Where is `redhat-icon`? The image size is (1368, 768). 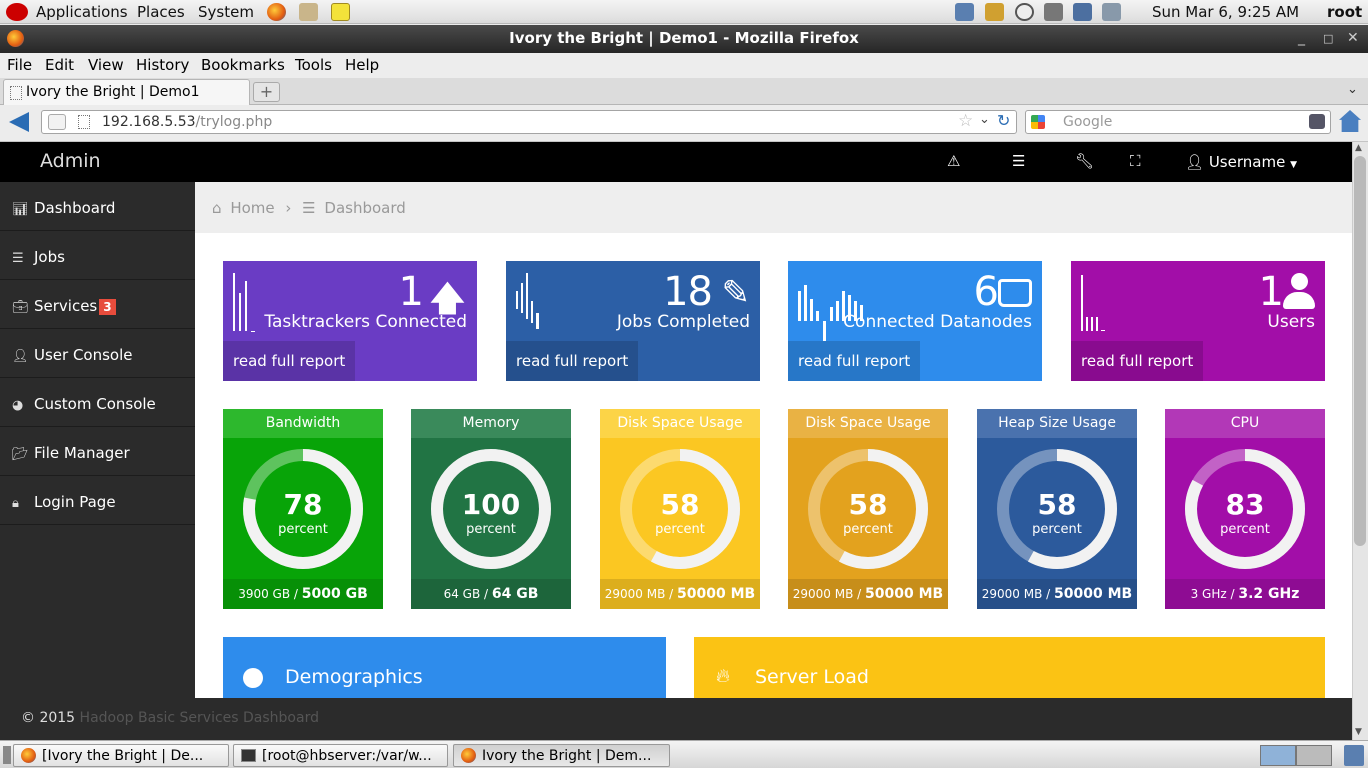
redhat-icon is located at coordinates (17, 12).